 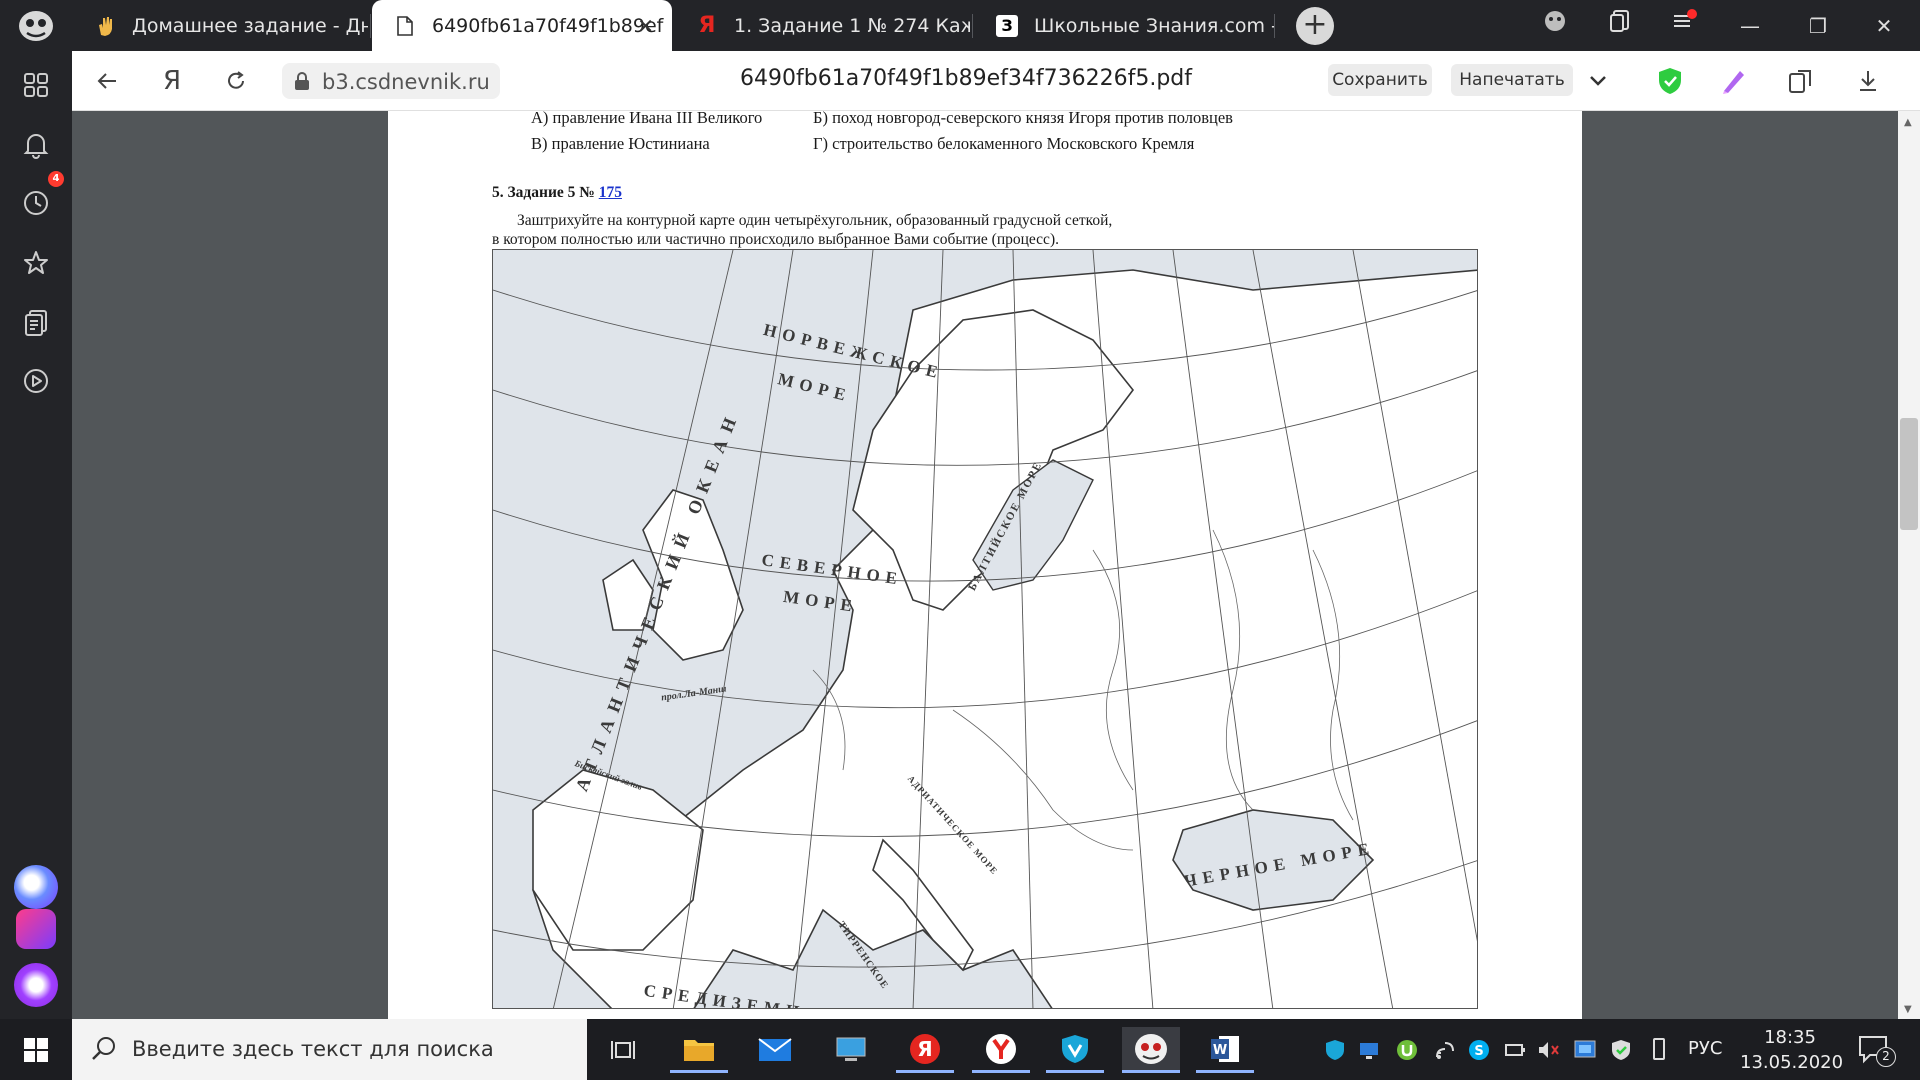 What do you see at coordinates (1555, 26) in the screenshot?
I see `protect-icon` at bounding box center [1555, 26].